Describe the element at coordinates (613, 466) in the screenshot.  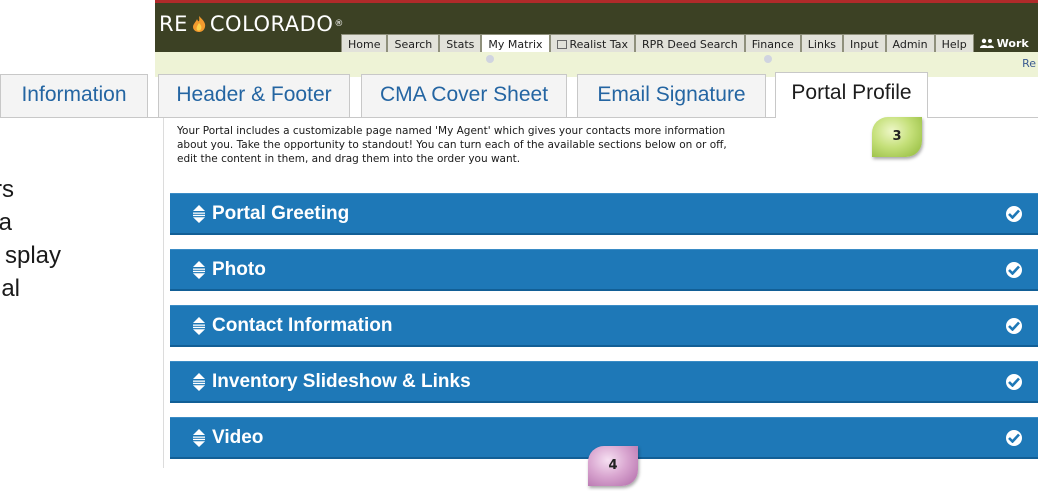
I see `step-callout-4: 4` at that location.